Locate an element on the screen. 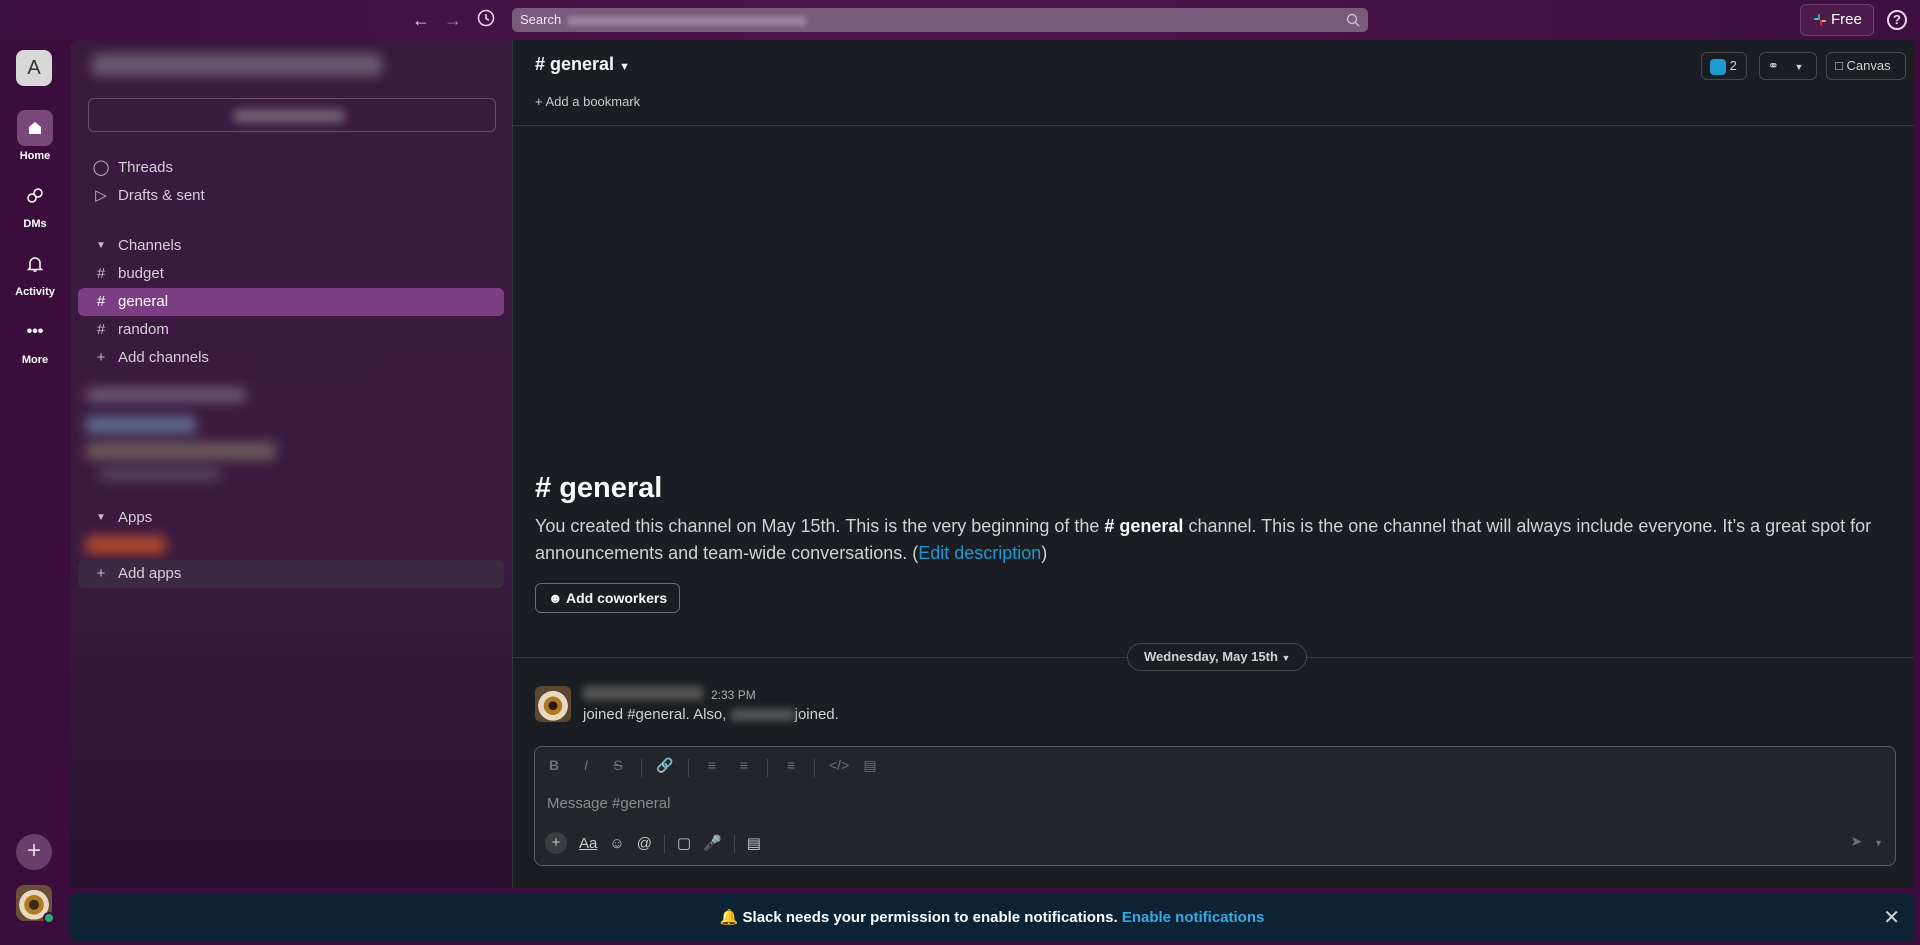 This screenshot has width=1920, height=945. huddle-button: ⚭ ▼ is located at coordinates (1788, 66).